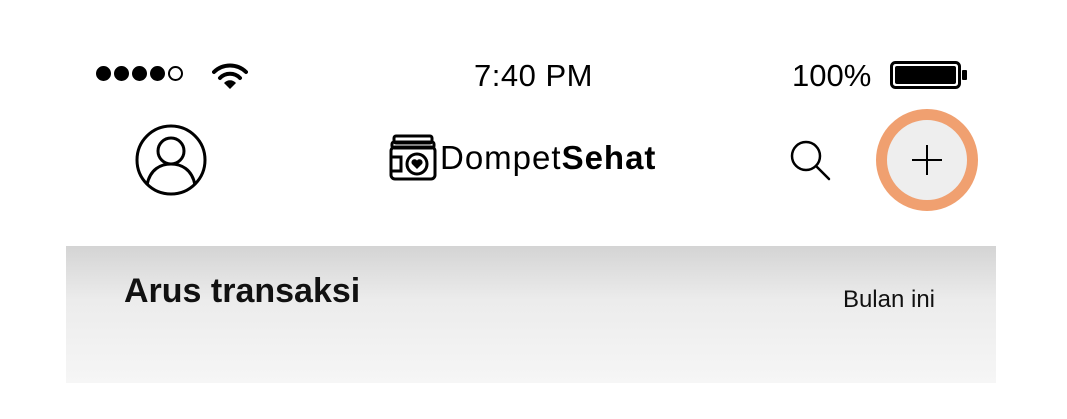  I want to click on brand-name-bold: Sehat, so click(609, 157).